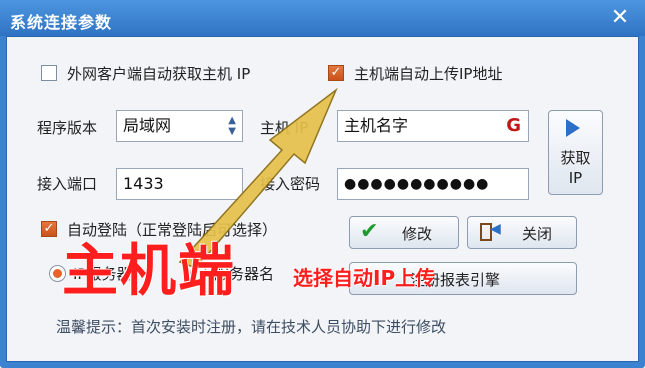 This screenshot has height=368, width=645. I want to click on password-value: ●●●●●●●●●●●, so click(417, 184).